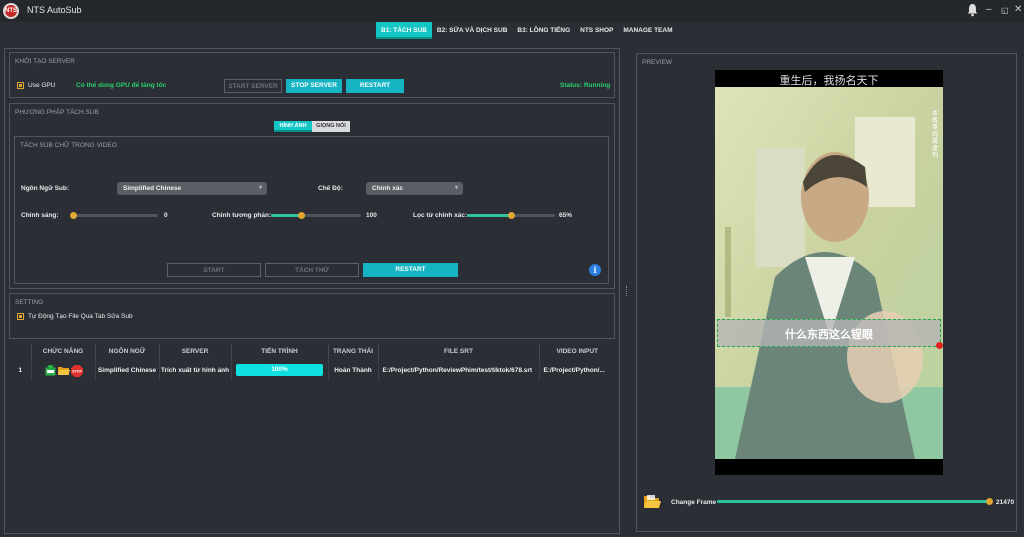 Image resolution: width=1024 pixels, height=537 pixels. I want to click on col-srt-header: FILE SRT, so click(459, 351).